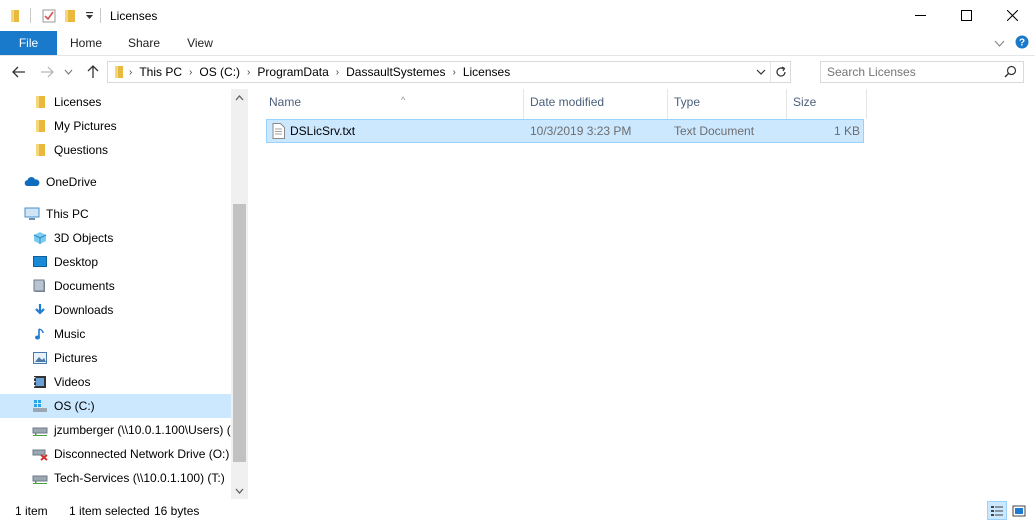 The image size is (1035, 523). What do you see at coordinates (115, 150) in the screenshot?
I see `sidebar-item-questions: Questions` at bounding box center [115, 150].